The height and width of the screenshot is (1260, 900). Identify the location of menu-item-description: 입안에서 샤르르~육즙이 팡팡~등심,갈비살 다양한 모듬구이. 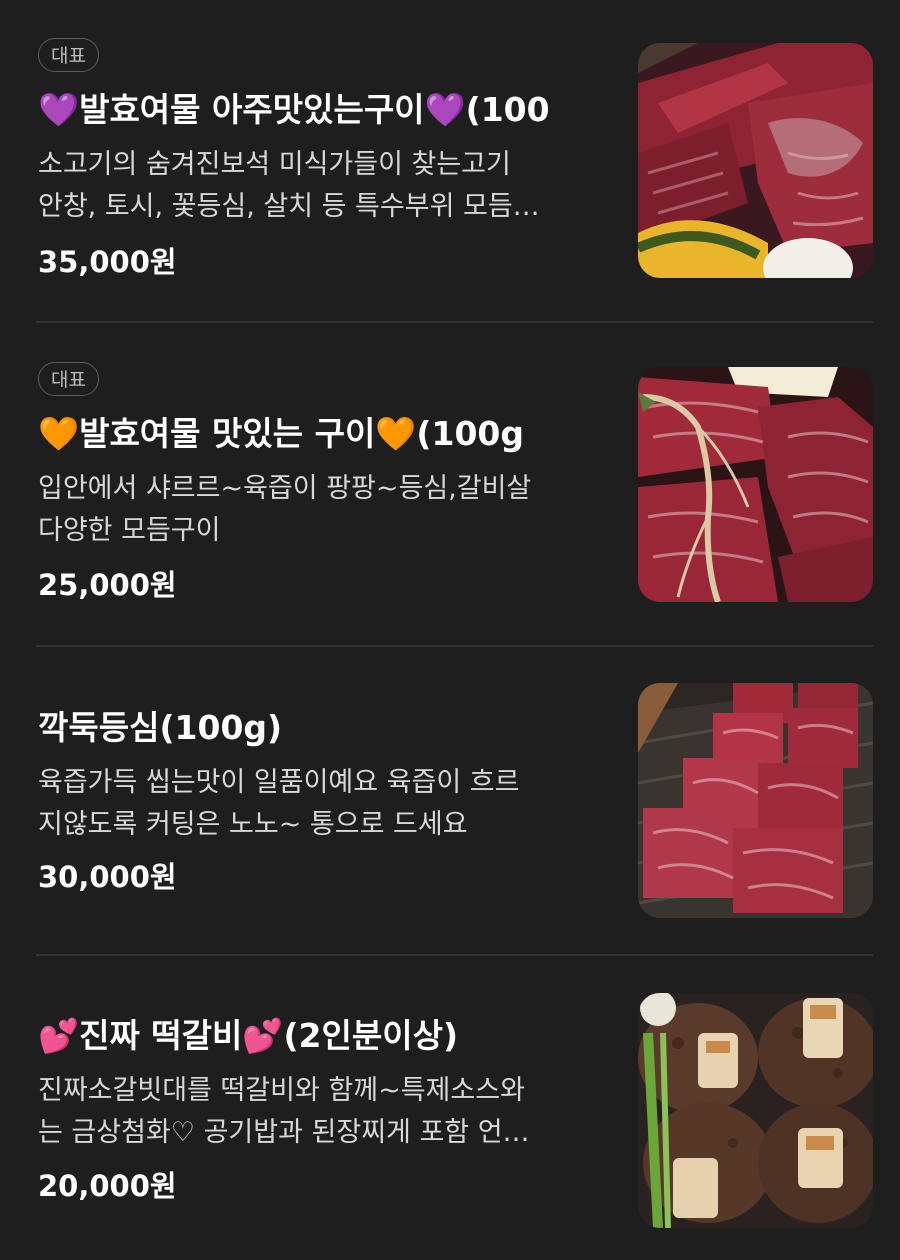
(323, 510).